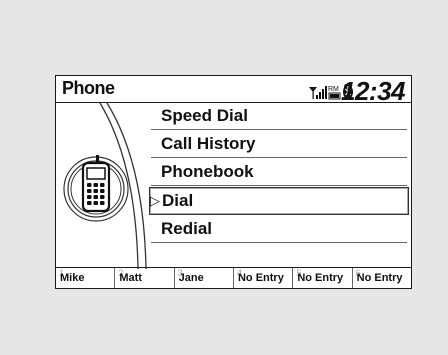 The height and width of the screenshot is (355, 448). I want to click on quick-dial-slot-2: 2 Matt, so click(145, 278).